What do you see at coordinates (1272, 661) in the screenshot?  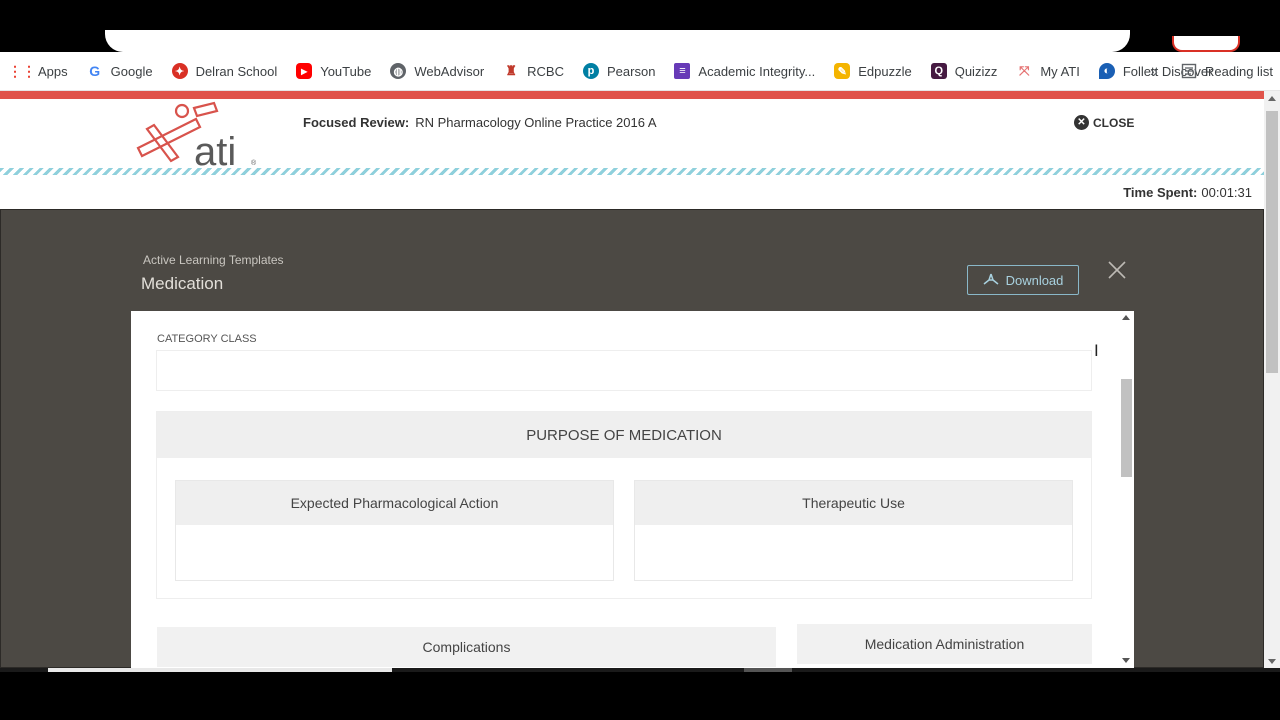 I see `page-scroll-down-icon` at bounding box center [1272, 661].